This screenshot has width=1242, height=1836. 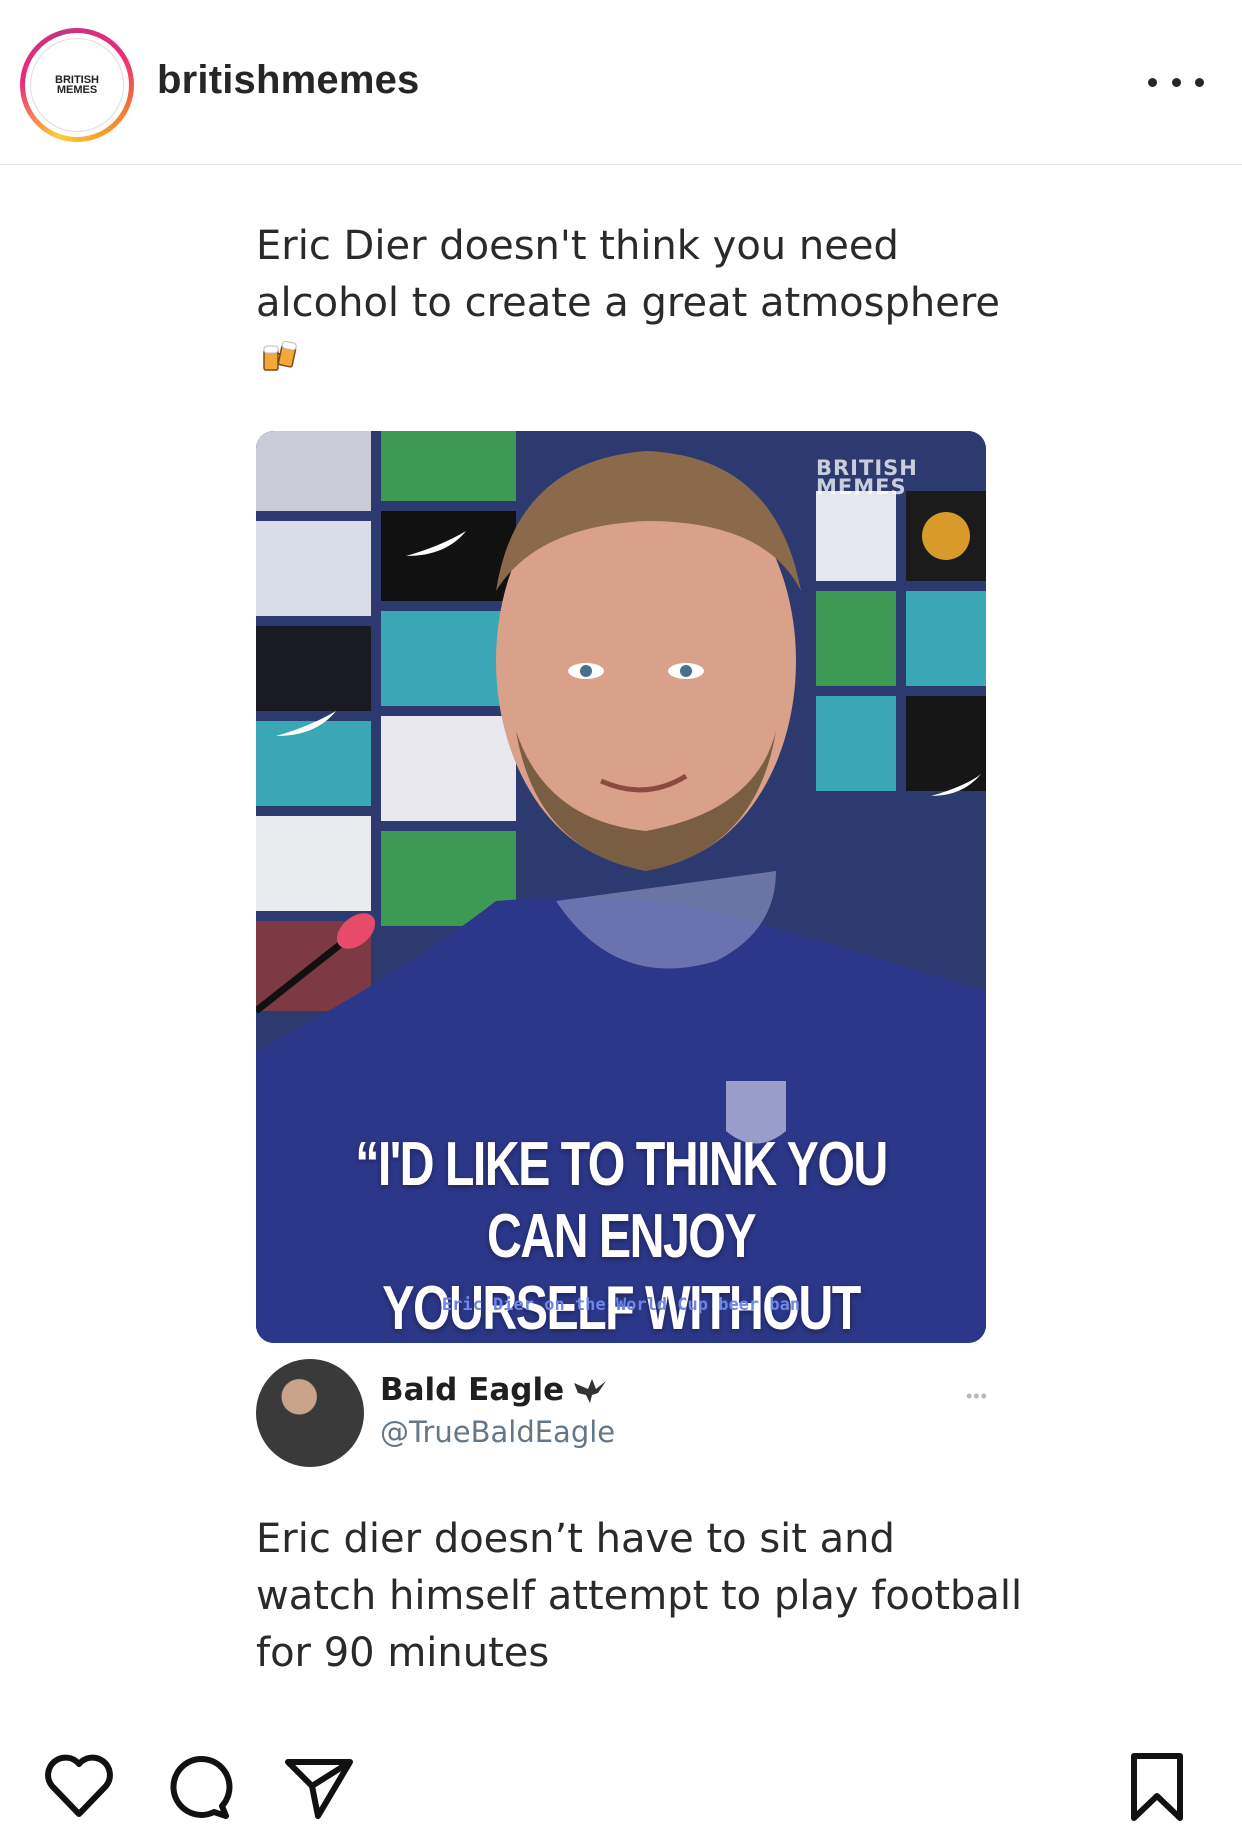 What do you see at coordinates (310, 1413) in the screenshot?
I see `reply-avatar` at bounding box center [310, 1413].